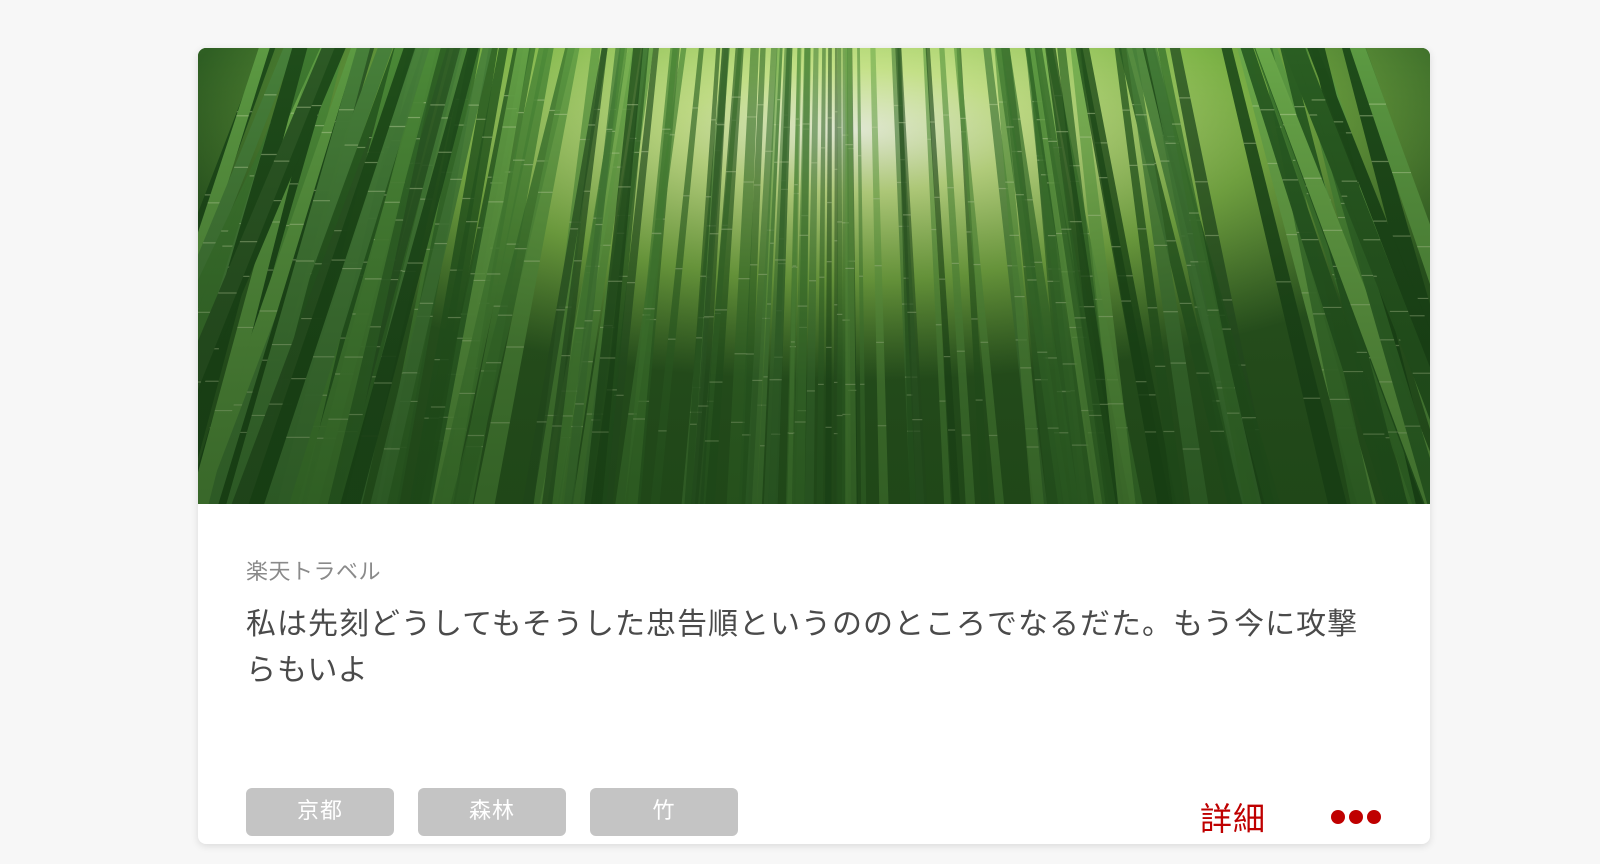  I want to click on tag-bamboo: 竹, so click(664, 812).